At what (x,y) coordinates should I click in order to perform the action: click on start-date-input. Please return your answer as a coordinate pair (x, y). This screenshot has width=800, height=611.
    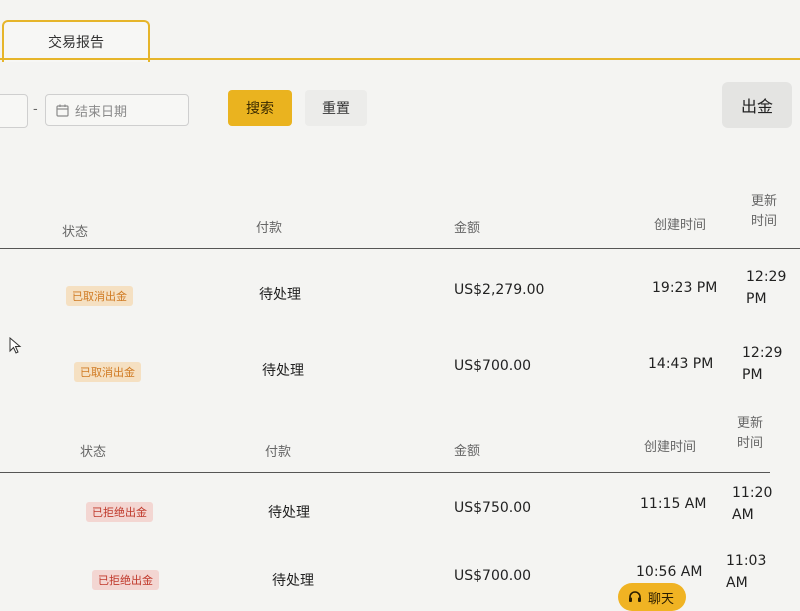
    Looking at the image, I should click on (14, 111).